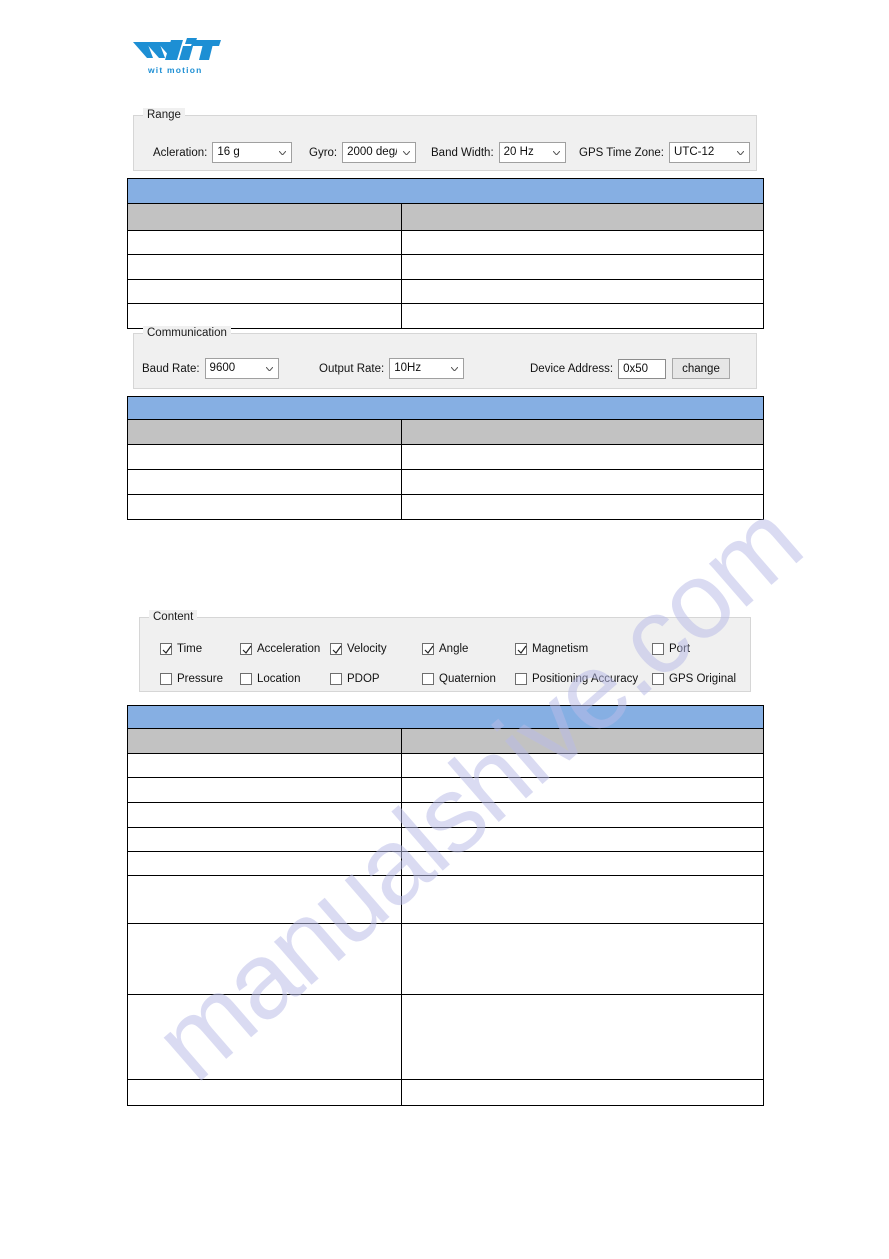  I want to click on acceleration-select: 16 g, so click(252, 152).